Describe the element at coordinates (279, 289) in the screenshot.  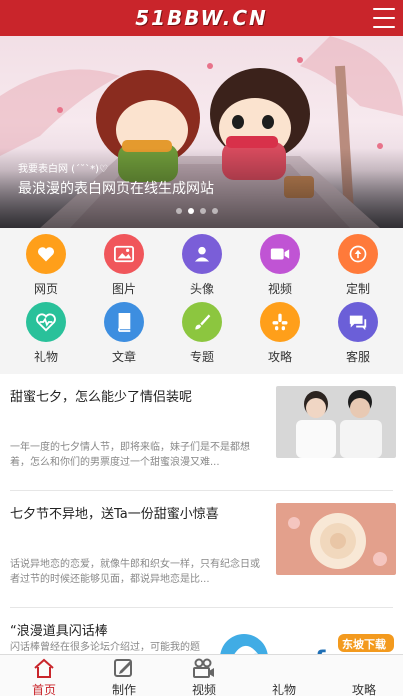
I see `grid-label: 视频` at that location.